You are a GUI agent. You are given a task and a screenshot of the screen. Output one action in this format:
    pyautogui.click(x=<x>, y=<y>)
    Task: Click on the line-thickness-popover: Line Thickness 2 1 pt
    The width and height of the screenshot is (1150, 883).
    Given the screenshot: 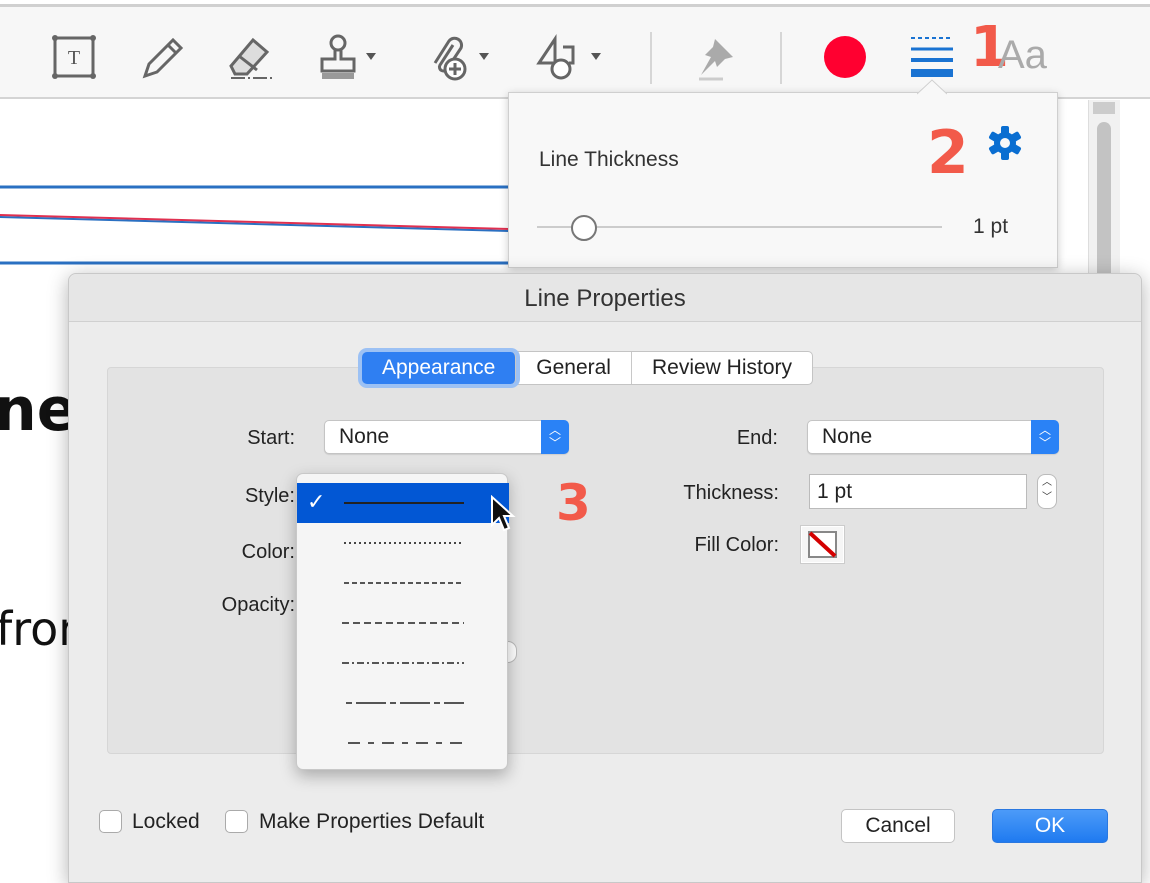 What is the action you would take?
    pyautogui.click(x=783, y=173)
    